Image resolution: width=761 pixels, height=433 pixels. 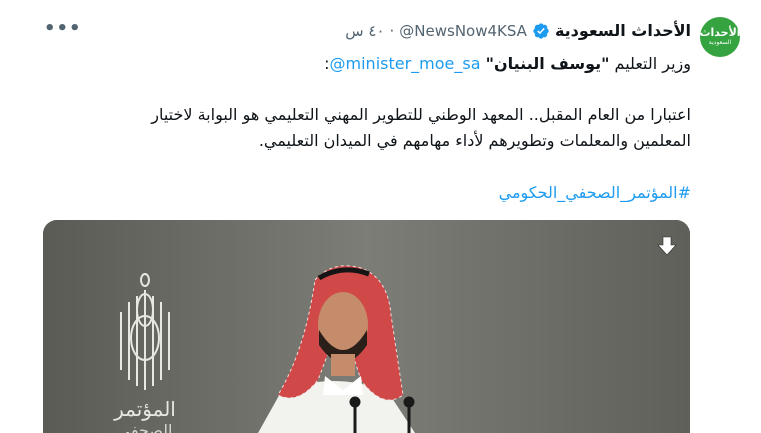 What do you see at coordinates (364, 31) in the screenshot?
I see `timestamp: ٤٠ س` at bounding box center [364, 31].